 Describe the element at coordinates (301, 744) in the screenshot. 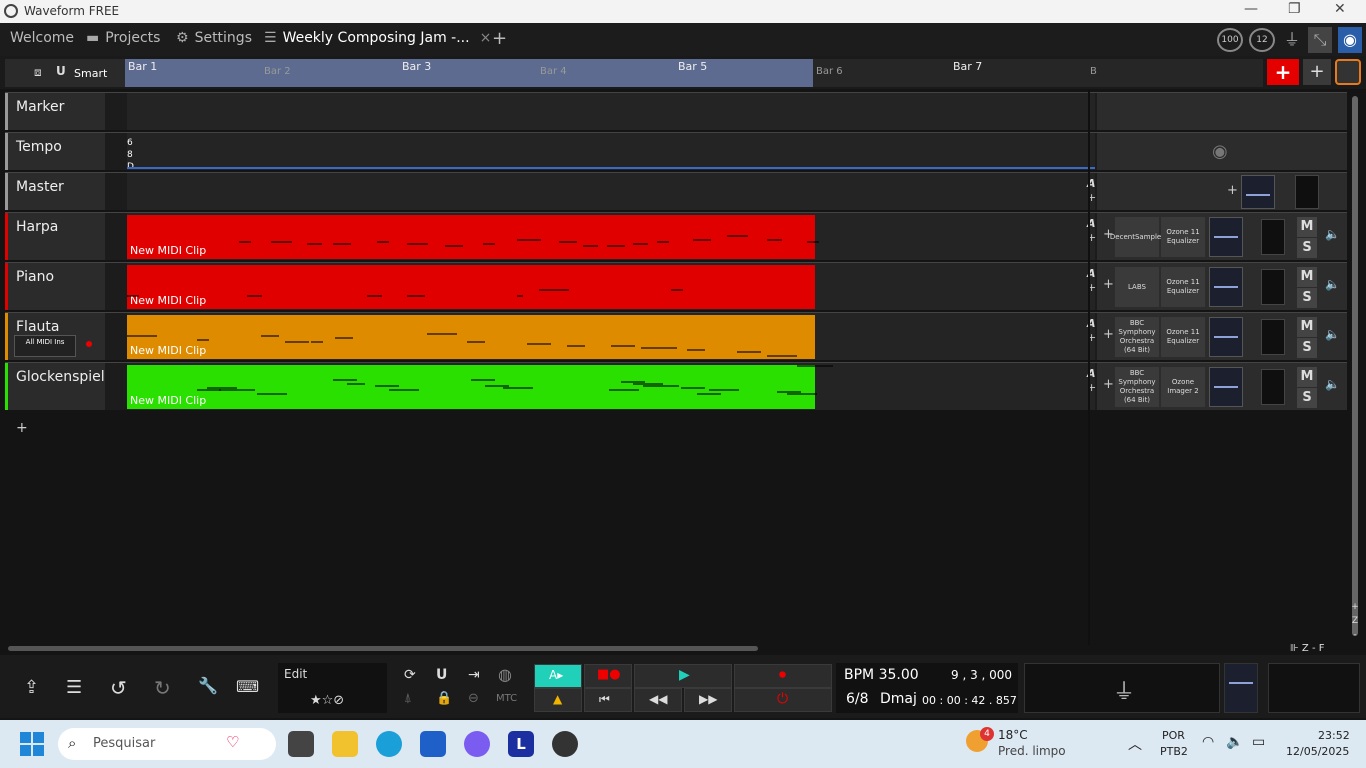

I see `task-view-icon` at that location.